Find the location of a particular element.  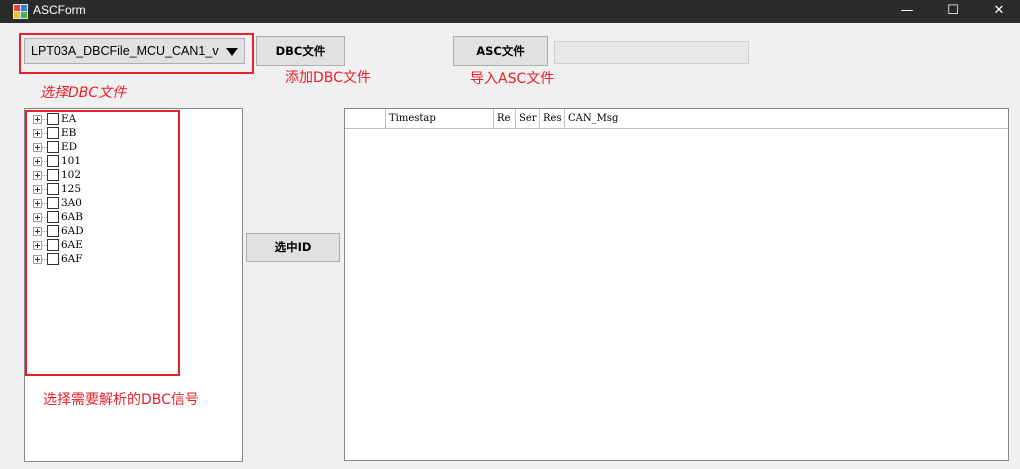

grid-header: Timestap Re Ser Res CAN_Msg is located at coordinates (676, 119).